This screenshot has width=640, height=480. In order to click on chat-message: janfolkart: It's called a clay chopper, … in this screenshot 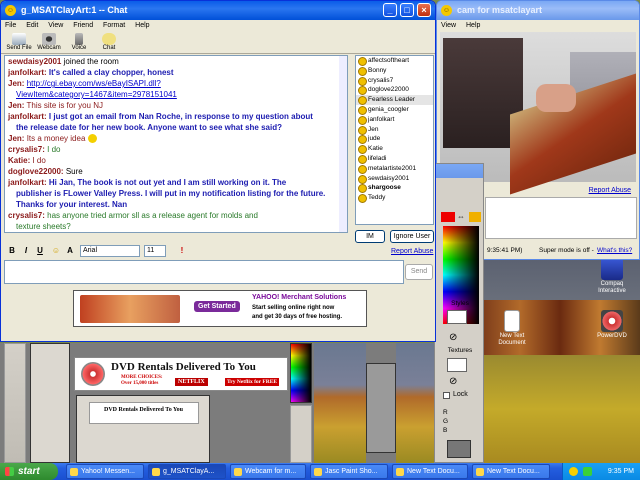, I will do `click(176, 72)`.